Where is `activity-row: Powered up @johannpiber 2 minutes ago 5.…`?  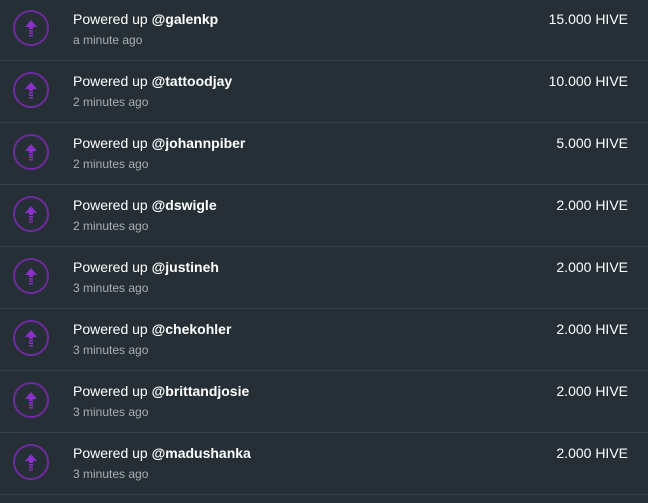 activity-row: Powered up @johannpiber 2 minutes ago 5.… is located at coordinates (324, 154).